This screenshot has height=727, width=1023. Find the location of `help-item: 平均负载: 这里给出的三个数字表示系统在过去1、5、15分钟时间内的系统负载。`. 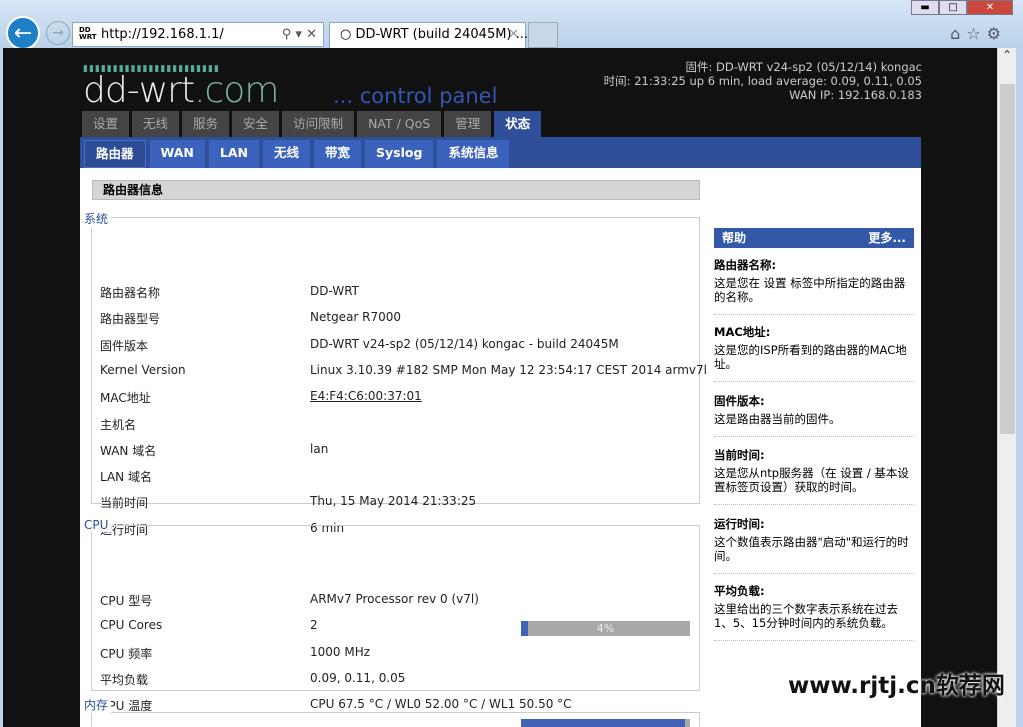

help-item: 平均负载: 这里给出的三个数字表示系统在过去1、5、15分钟时间内的系统负载。 is located at coordinates (814, 612).